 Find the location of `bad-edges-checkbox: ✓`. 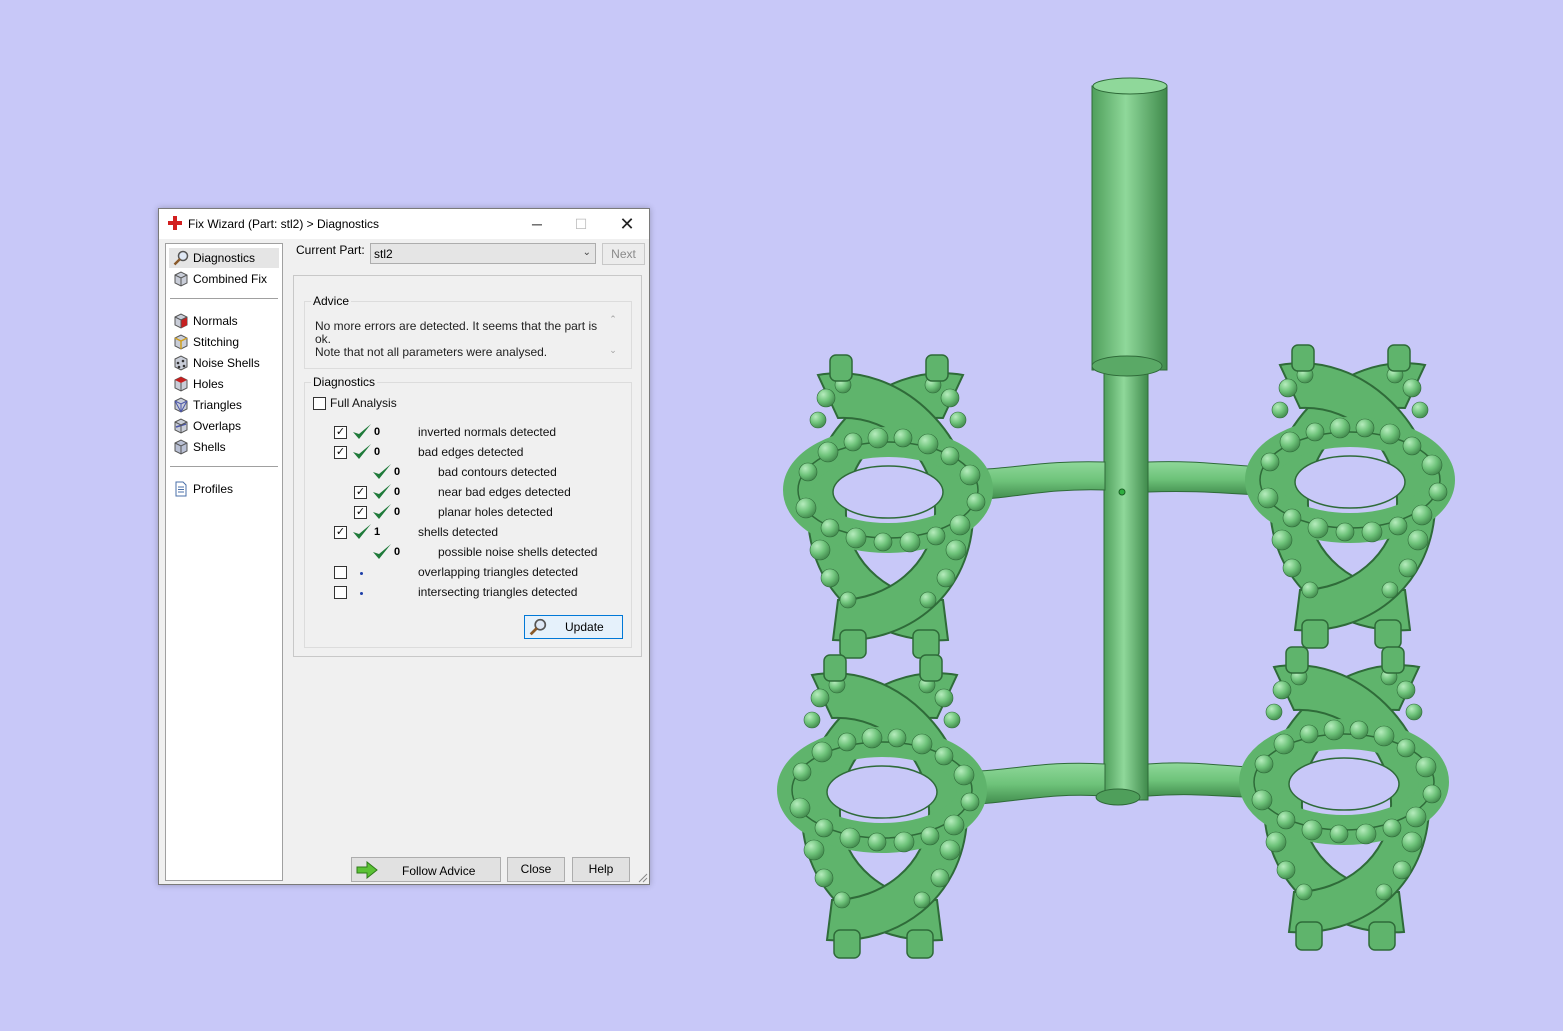

bad-edges-checkbox: ✓ is located at coordinates (340, 452).